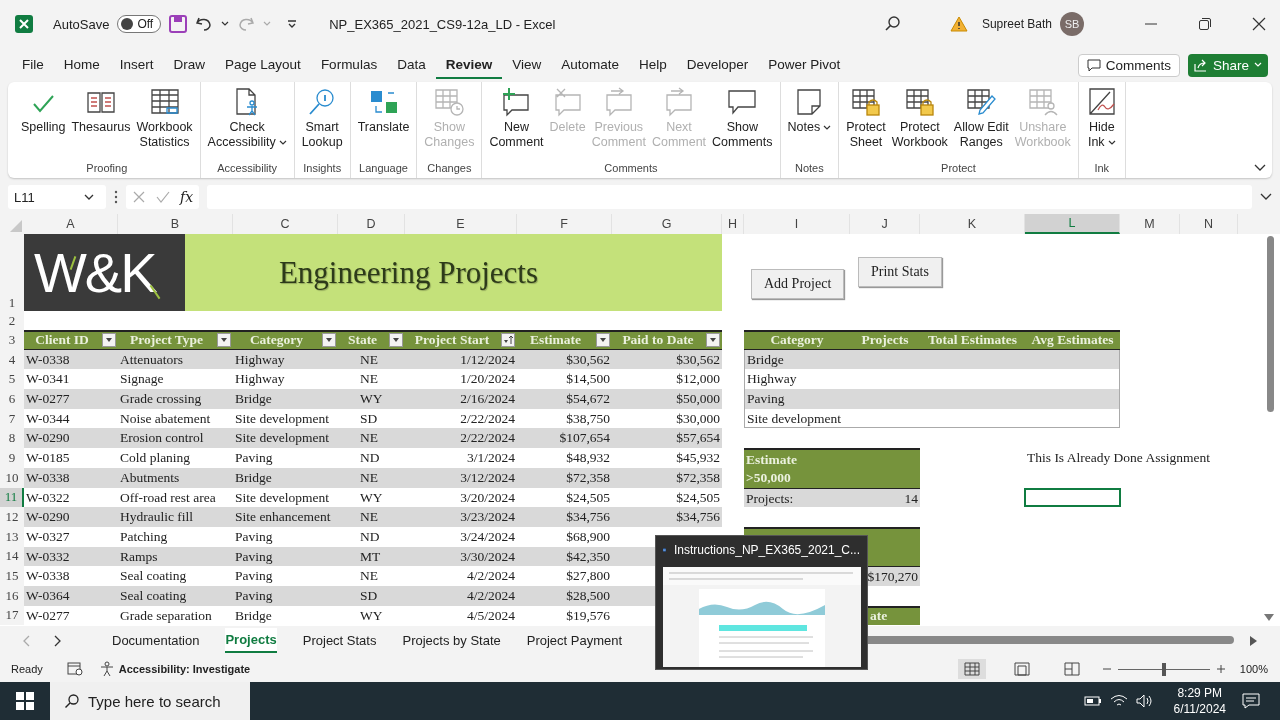  Describe the element at coordinates (204, 24) in the screenshot. I see `undo-icon` at that location.